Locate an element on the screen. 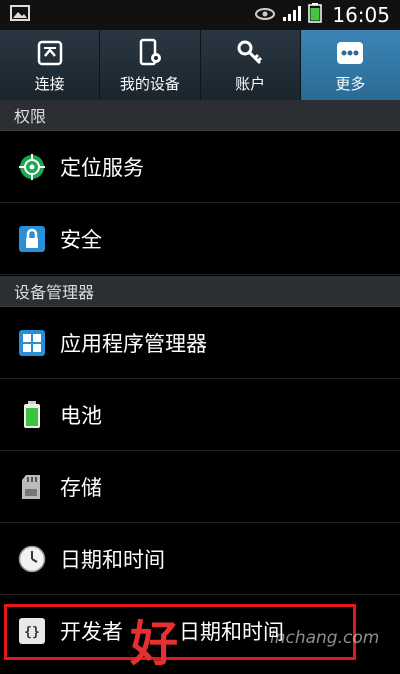  tab-label: 我的设备 is located at coordinates (149, 83).